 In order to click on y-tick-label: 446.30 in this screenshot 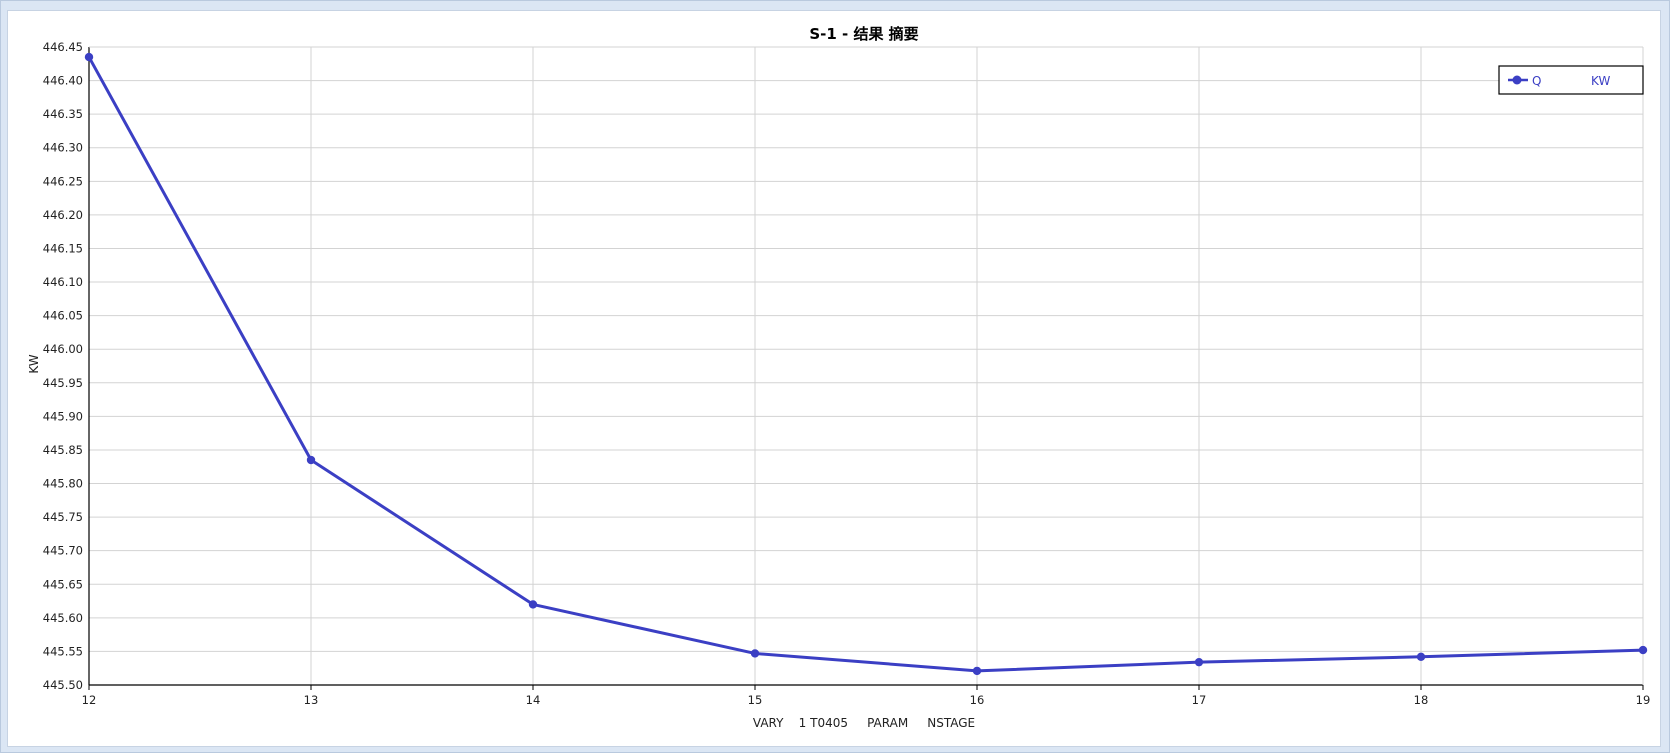, I will do `click(63, 148)`.